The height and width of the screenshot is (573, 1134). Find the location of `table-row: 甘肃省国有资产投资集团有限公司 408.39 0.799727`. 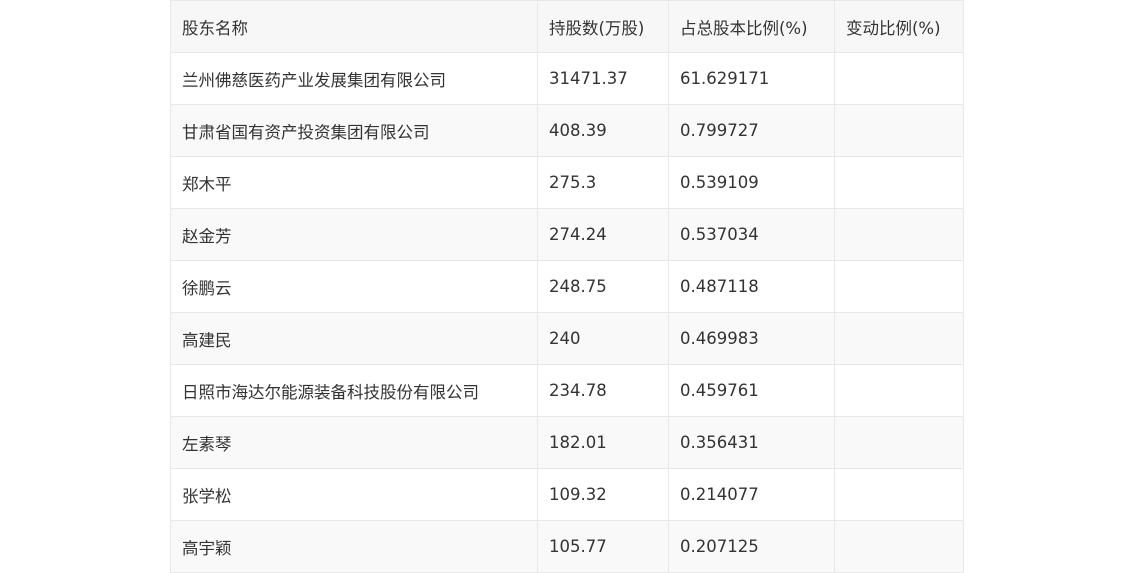

table-row: 甘肃省国有资产投资集团有限公司 408.39 0.799727 is located at coordinates (567, 130).